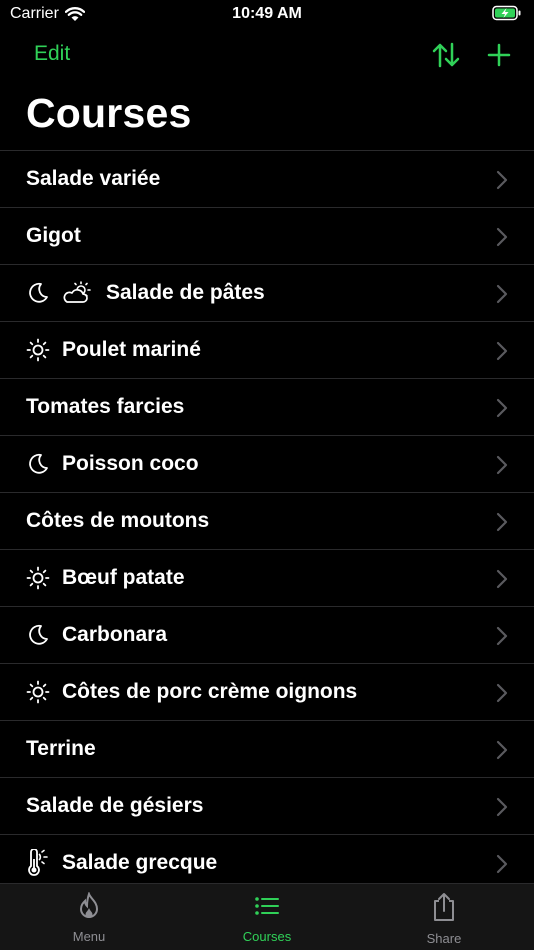  I want to click on sort-arrows-icon, so click(446, 55).